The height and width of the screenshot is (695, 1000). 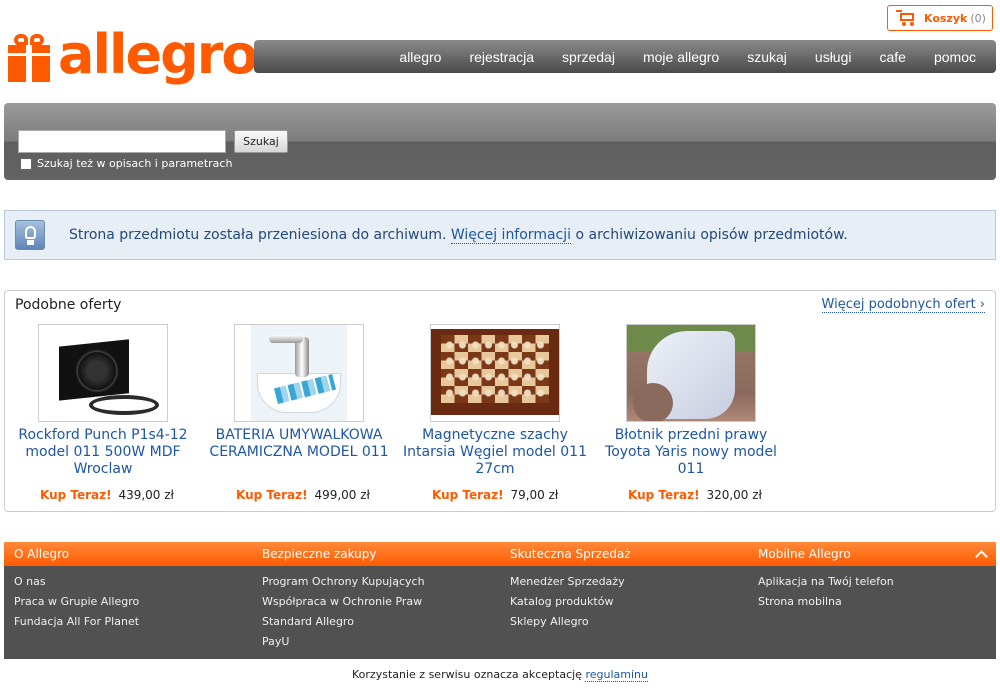 What do you see at coordinates (826, 581) in the screenshot?
I see `footer-link: Aplikacja na Twój telefon` at bounding box center [826, 581].